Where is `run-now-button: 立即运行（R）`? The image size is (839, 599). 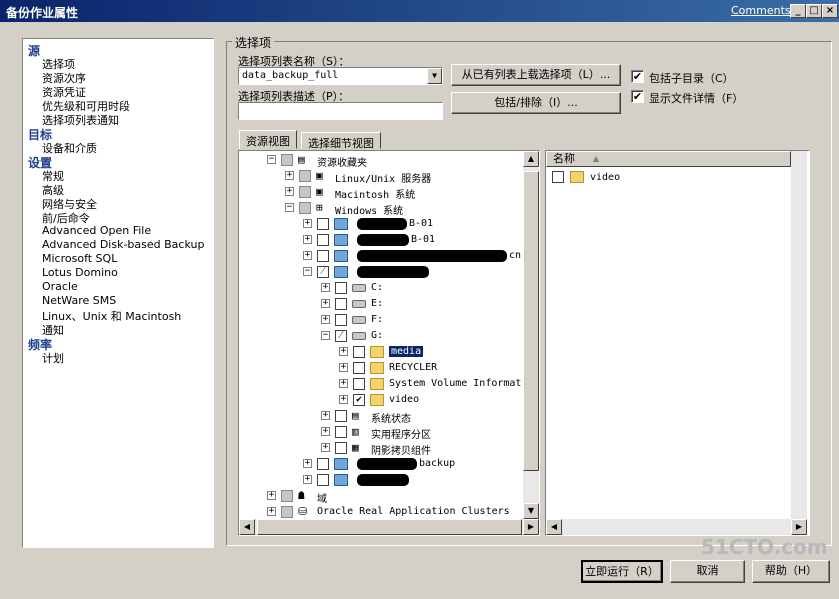 run-now-button: 立即运行（R） is located at coordinates (622, 571).